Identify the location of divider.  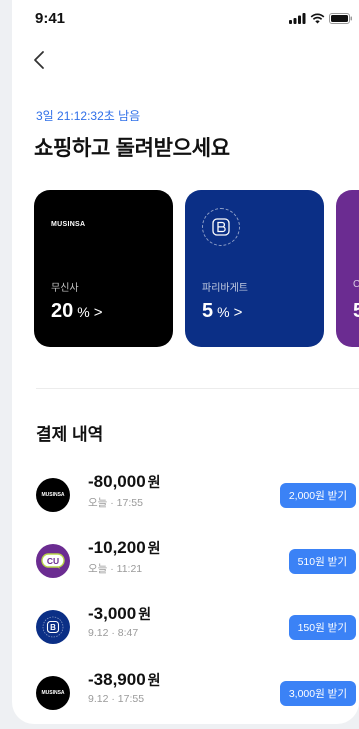
(197, 388).